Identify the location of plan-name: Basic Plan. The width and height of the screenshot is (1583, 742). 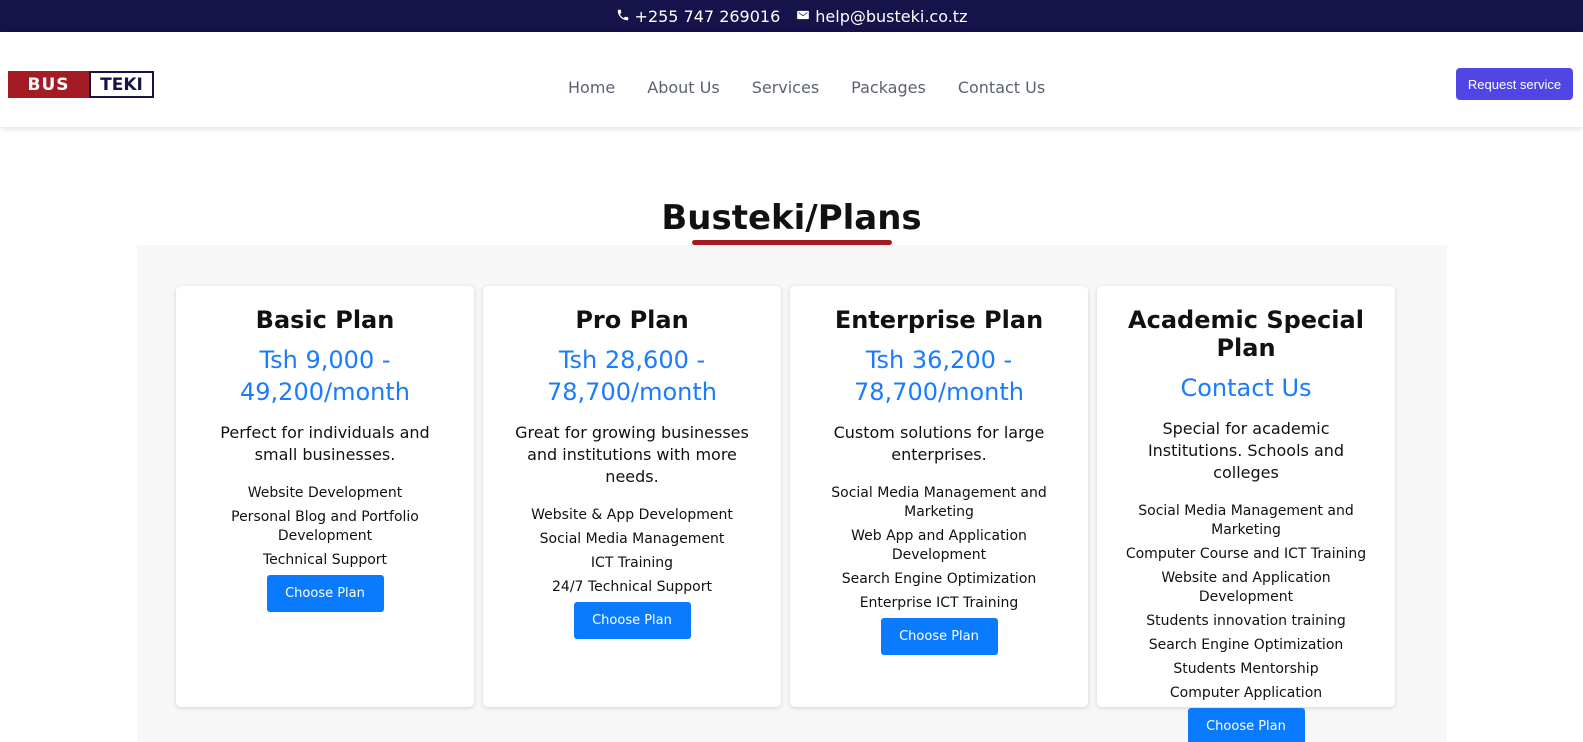
(325, 320).